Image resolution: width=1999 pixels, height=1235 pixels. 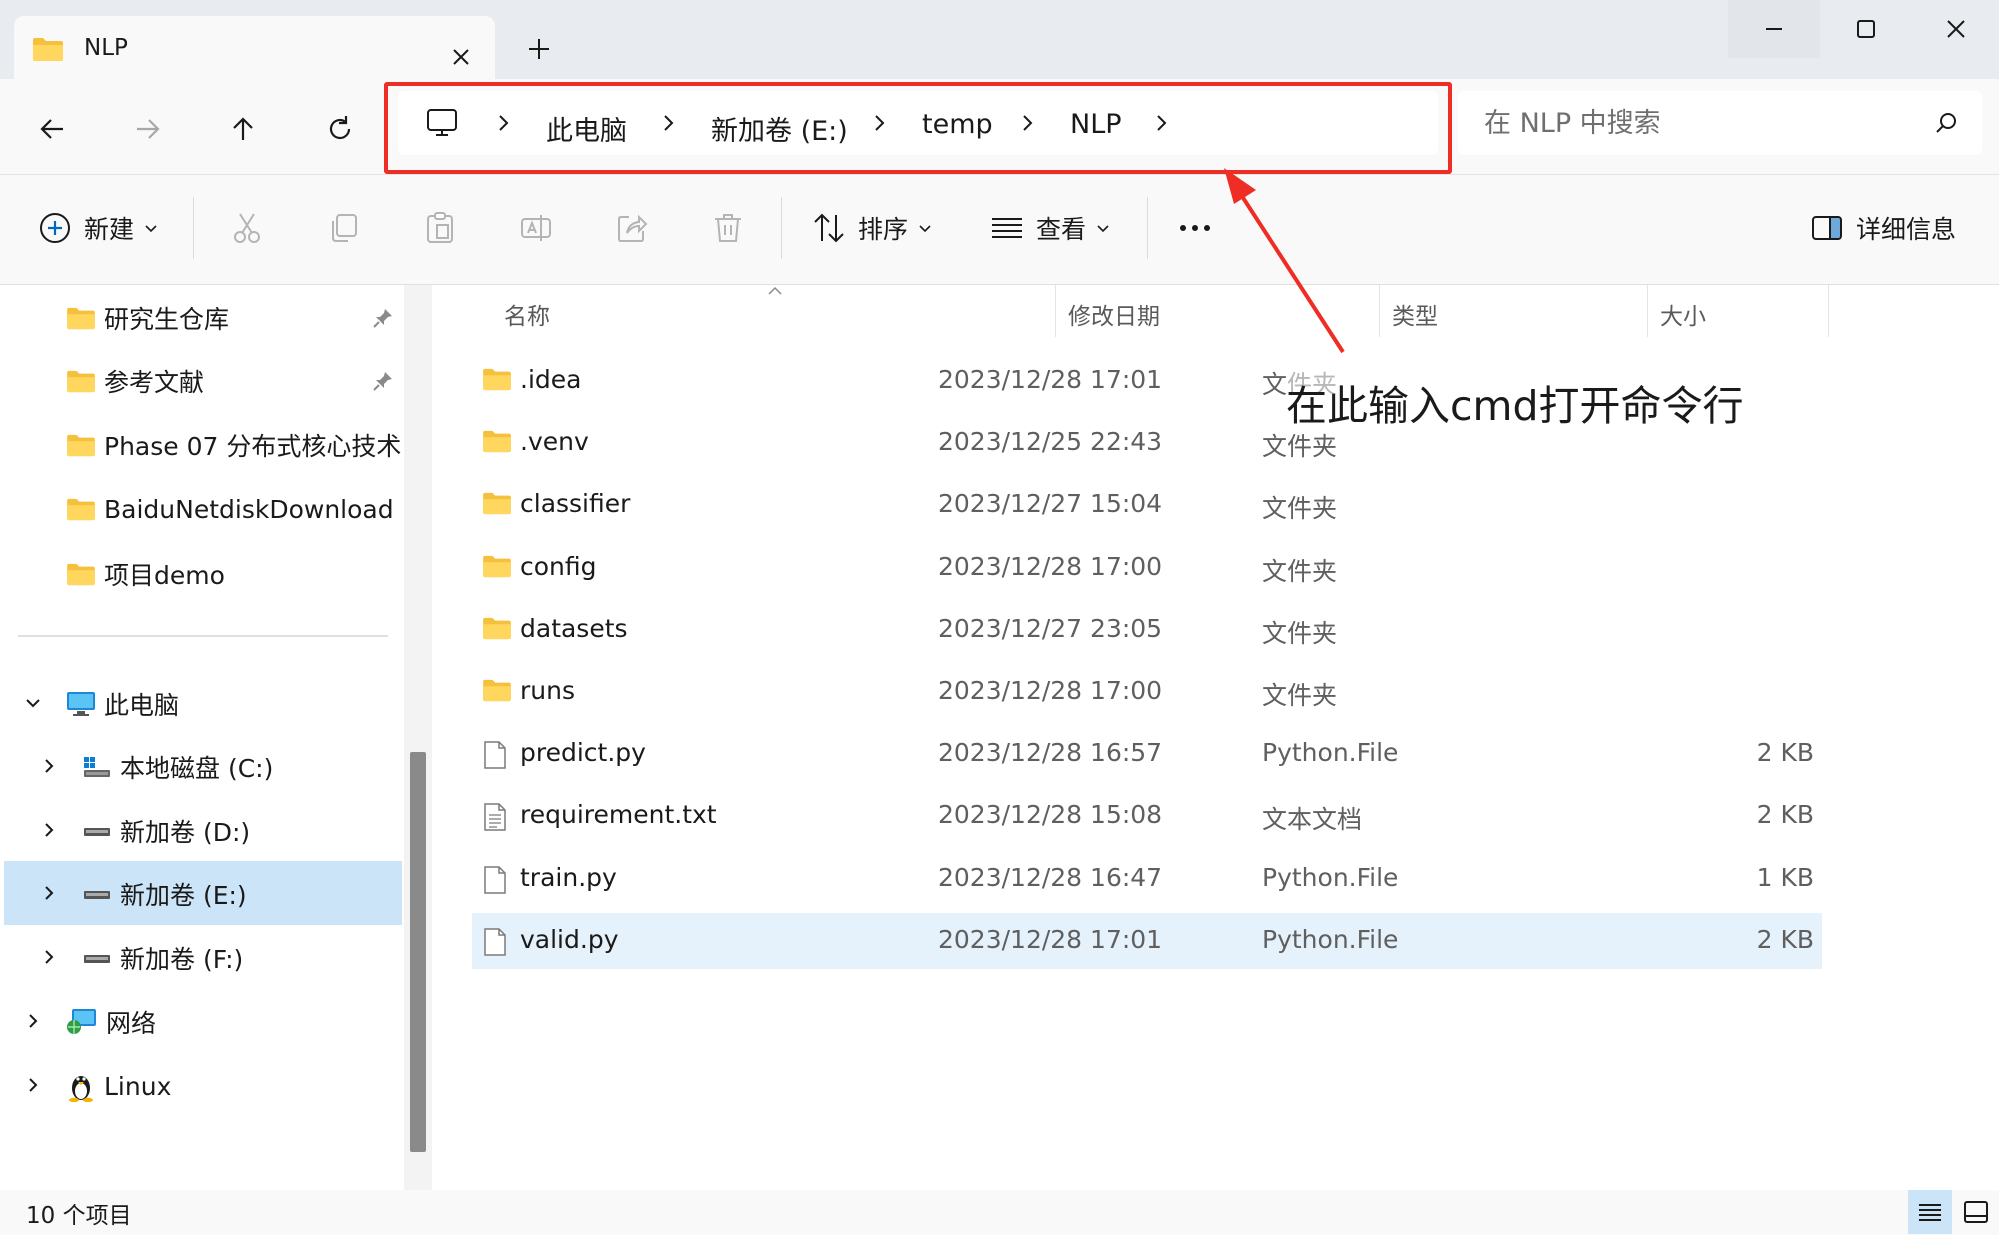 I want to click on item-count: 10 个项目, so click(x=79, y=1216).